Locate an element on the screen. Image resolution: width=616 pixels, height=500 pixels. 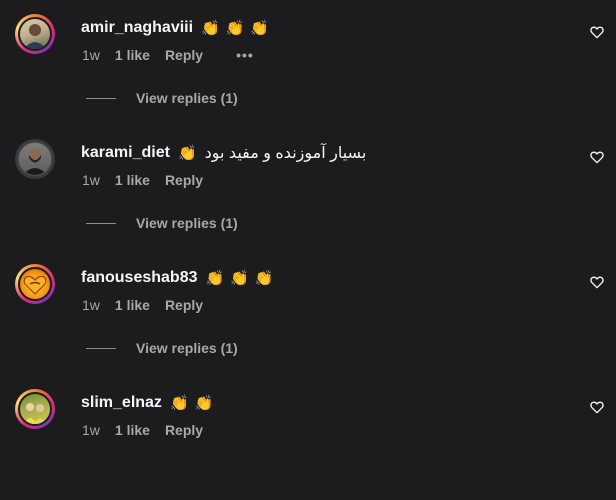
comment-username: slim_elnaz is located at coordinates (121, 403).